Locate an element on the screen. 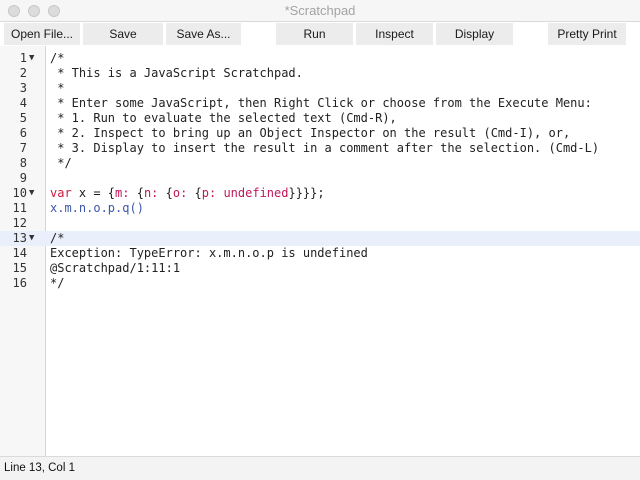  title-bar: *Scratchpad is located at coordinates (320, 11).